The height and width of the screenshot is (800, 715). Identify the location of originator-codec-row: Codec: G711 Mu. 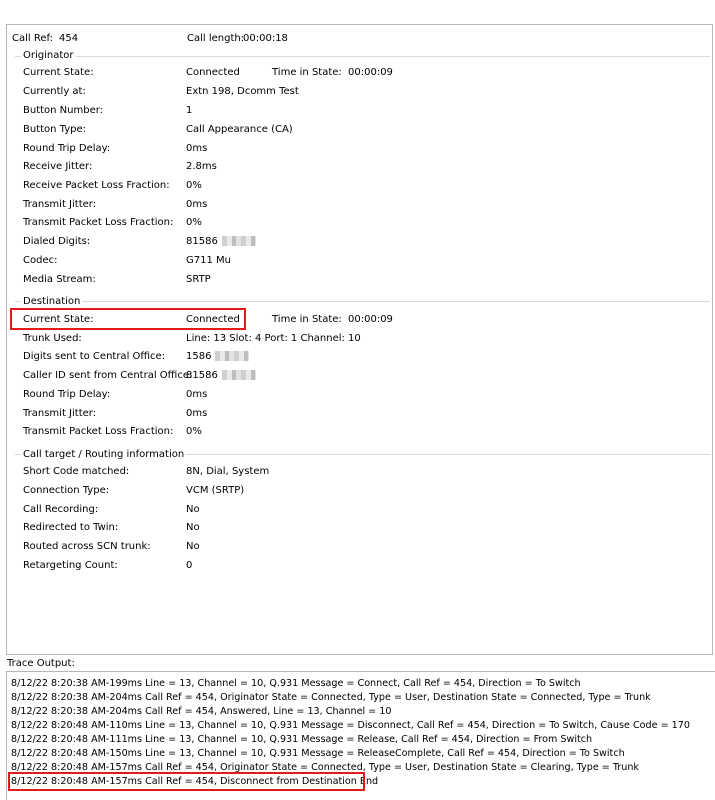
(359, 261).